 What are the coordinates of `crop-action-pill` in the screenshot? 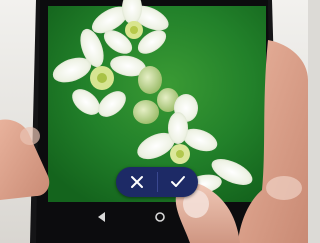 It's located at (157, 182).